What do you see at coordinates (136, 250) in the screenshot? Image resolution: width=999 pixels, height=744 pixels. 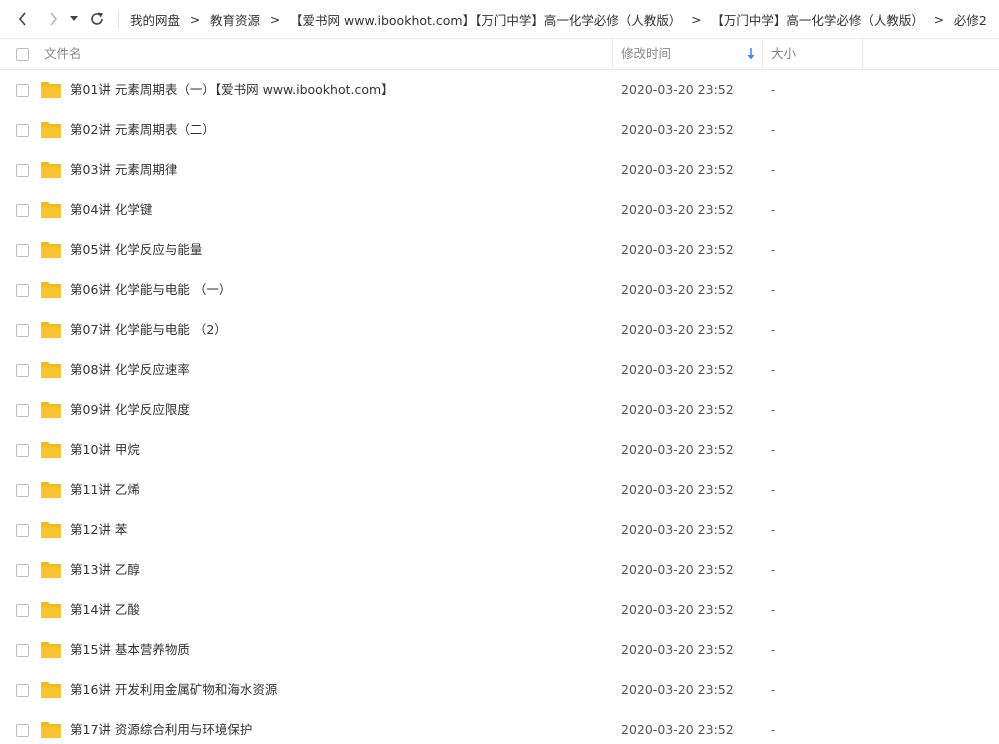 I see `file-name: 第05讲 化学反应与能量` at bounding box center [136, 250].